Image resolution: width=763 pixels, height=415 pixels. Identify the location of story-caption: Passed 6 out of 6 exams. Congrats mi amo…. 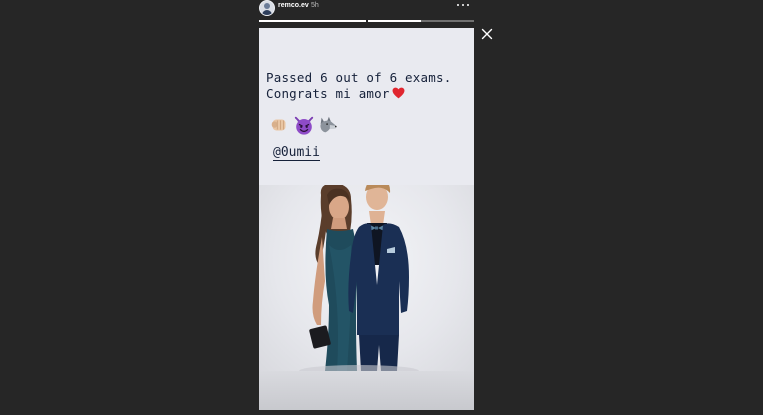
(358, 86).